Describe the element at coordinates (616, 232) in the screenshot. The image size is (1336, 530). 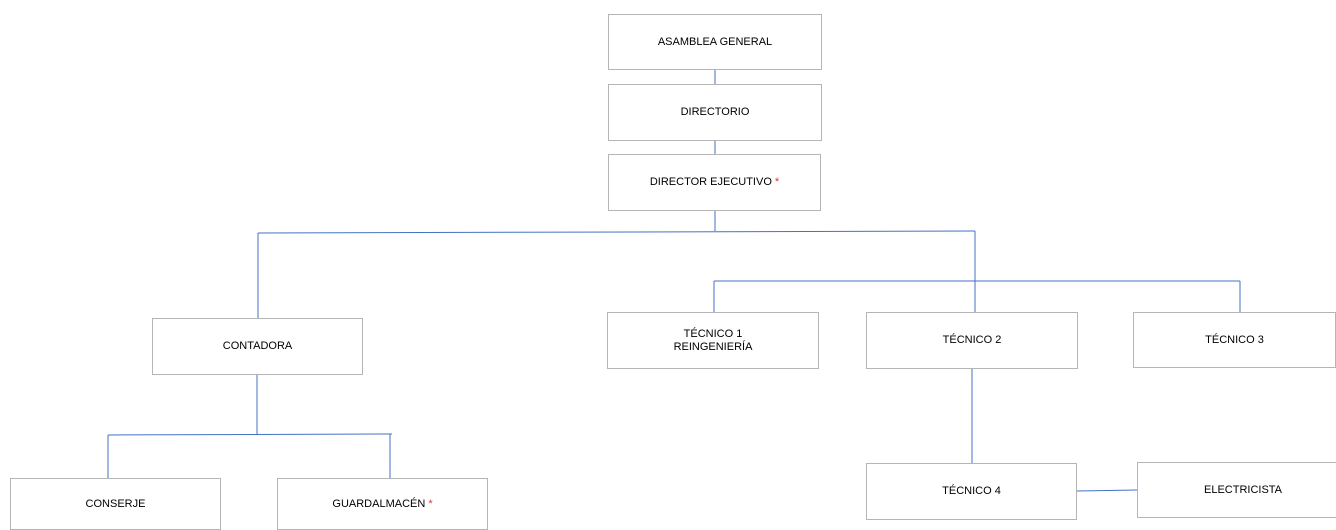
I see `connector-main-horizontal` at that location.